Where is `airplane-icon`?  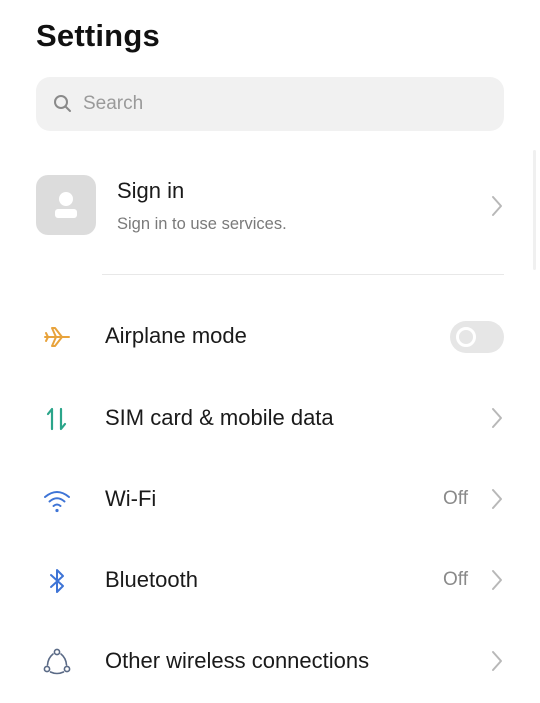
airplane-icon is located at coordinates (57, 337).